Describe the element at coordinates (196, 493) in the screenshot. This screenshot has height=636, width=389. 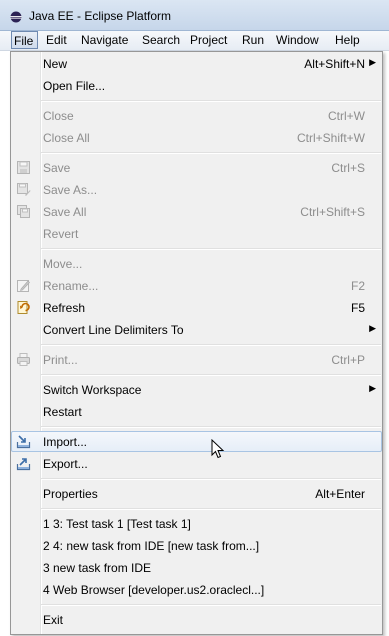
I see `menu-item-properties: Properties Alt+Enter` at that location.